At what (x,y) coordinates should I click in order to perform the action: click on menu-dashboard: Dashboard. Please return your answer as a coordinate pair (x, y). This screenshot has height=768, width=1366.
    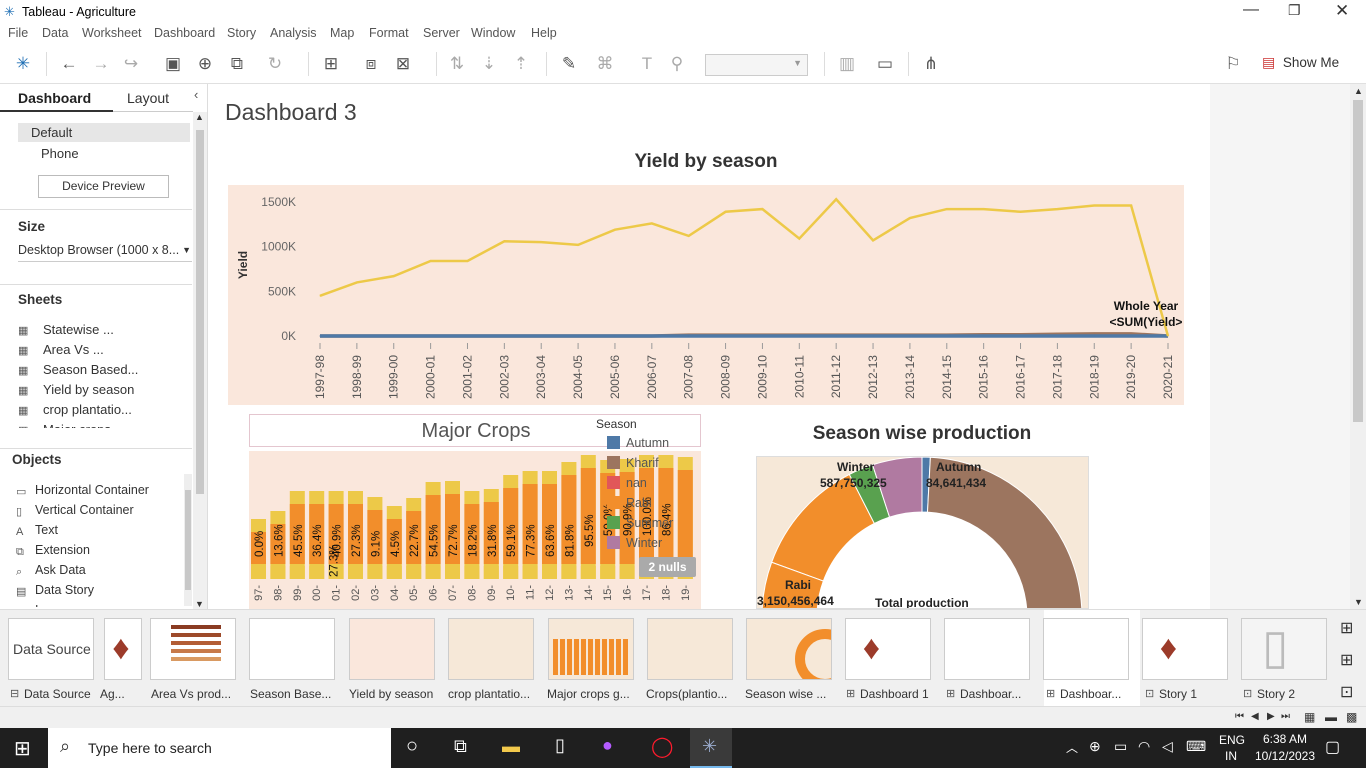
    Looking at the image, I should click on (184, 33).